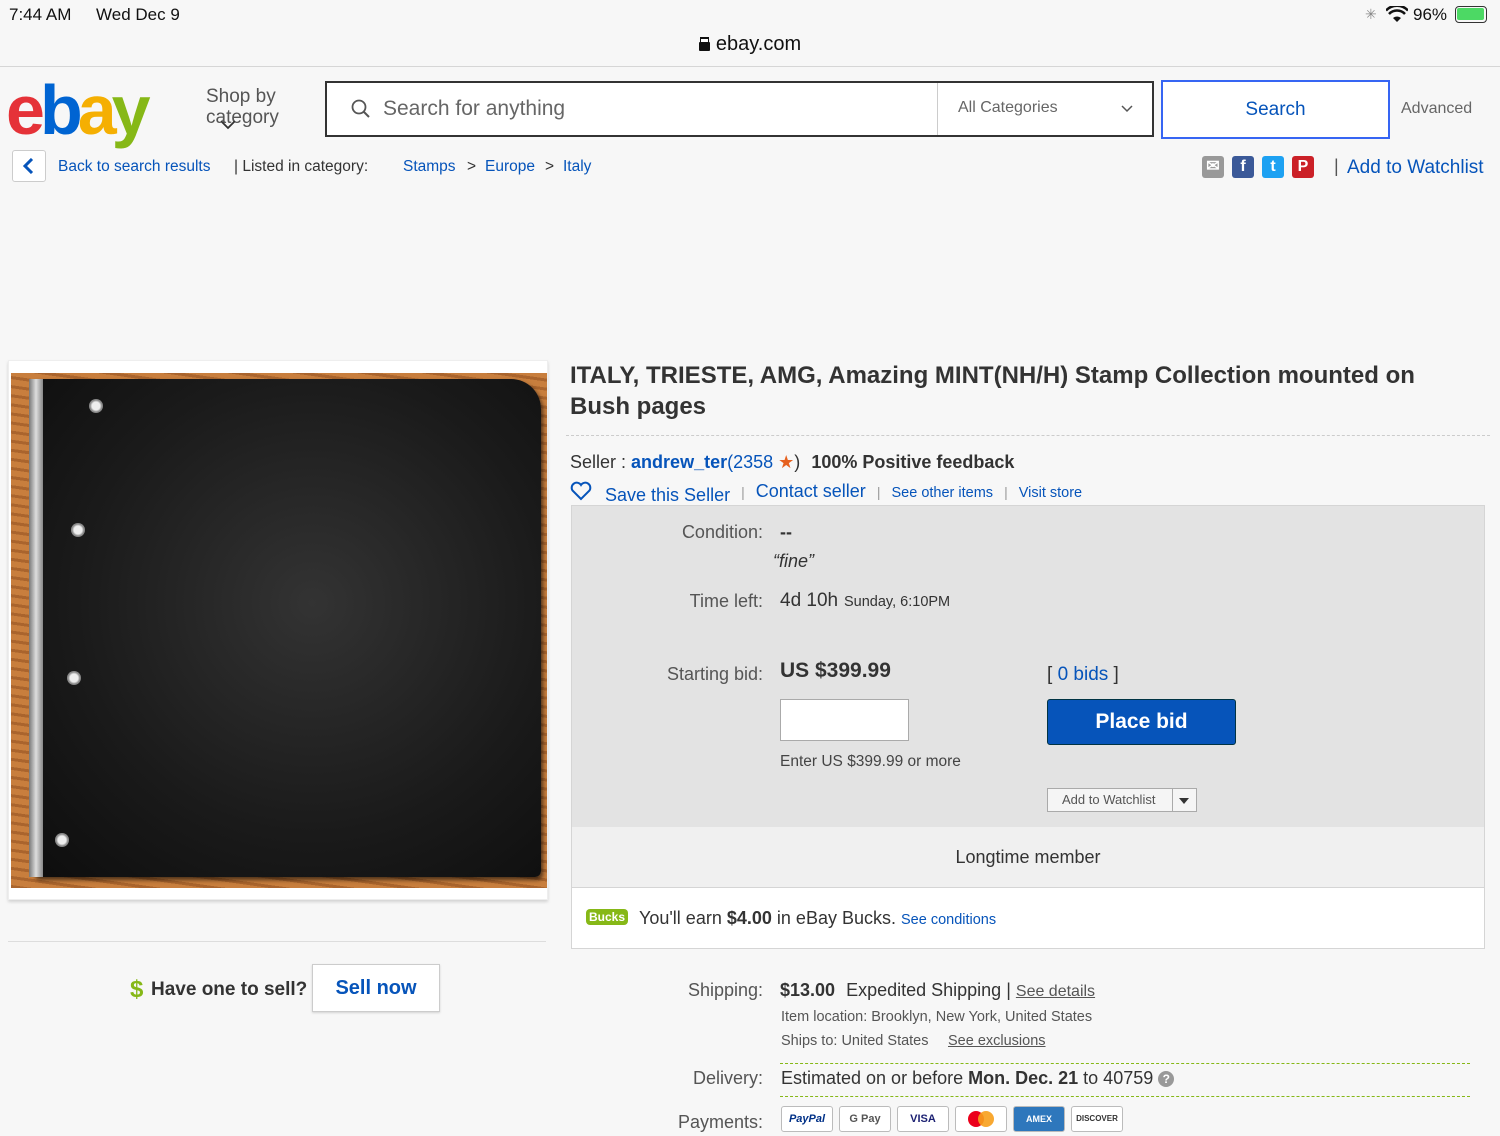  Describe the element at coordinates (714, 674) in the screenshot. I see `starting-bid-label: Starting bid:` at that location.